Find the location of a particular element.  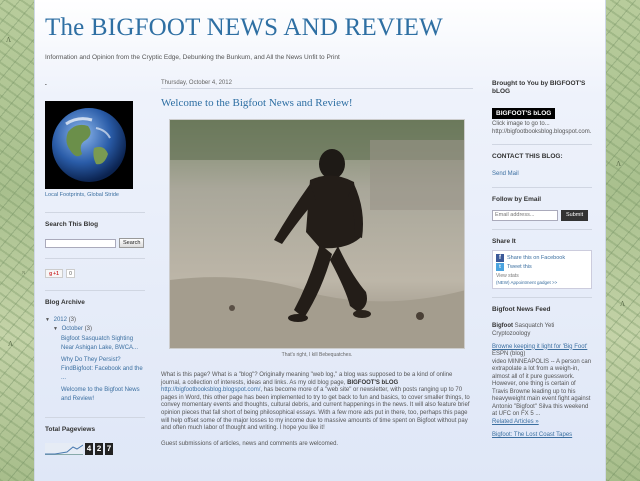

bigfoots-blog-name: BIGFOOT'S bLOG is located at coordinates (373, 382).